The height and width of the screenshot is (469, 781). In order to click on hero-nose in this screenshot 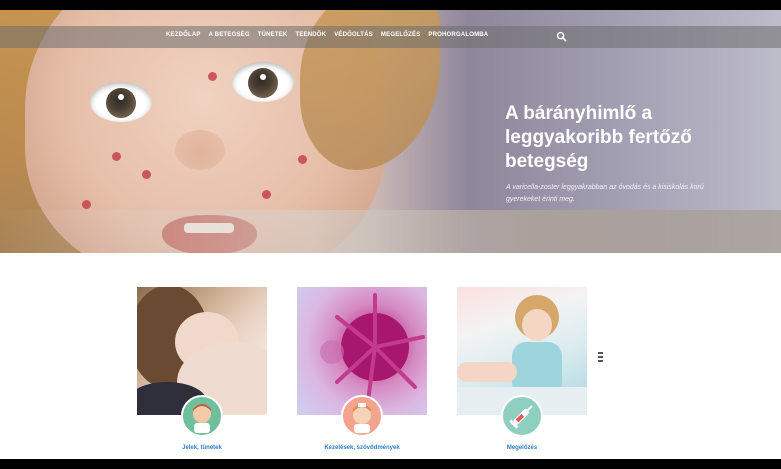, I will do `click(200, 150)`.